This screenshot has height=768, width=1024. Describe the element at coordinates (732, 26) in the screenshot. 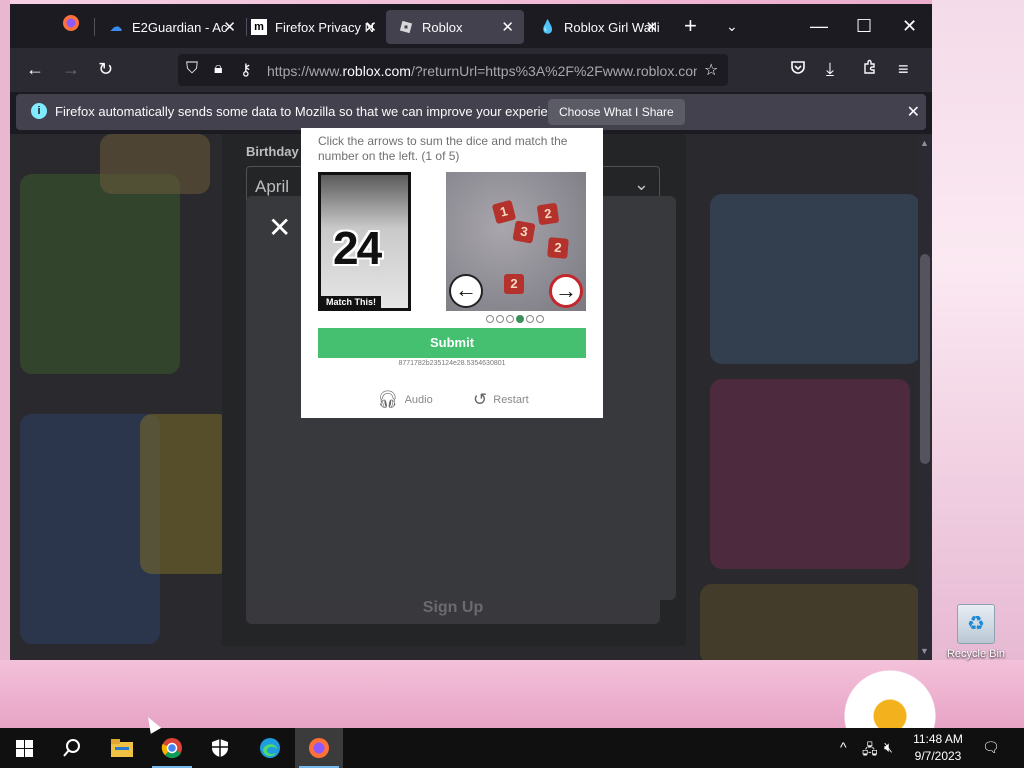

I see `list-tabs-chevron-icon: ⌄` at that location.